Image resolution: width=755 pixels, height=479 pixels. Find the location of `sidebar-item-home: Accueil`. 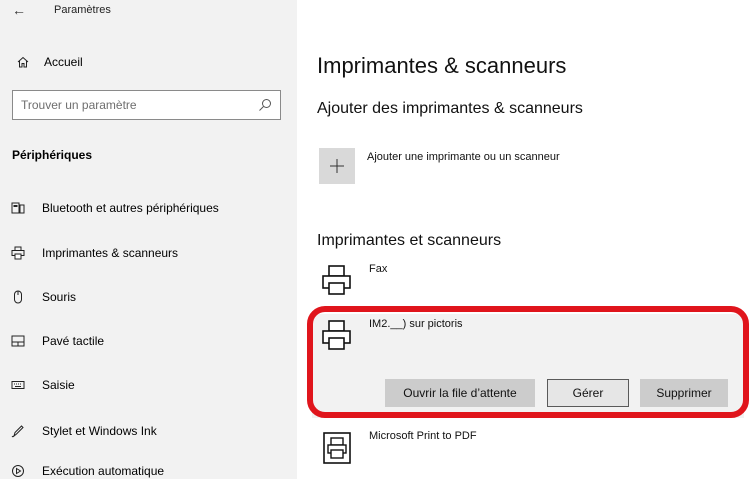

sidebar-item-home: Accueil is located at coordinates (49, 62).